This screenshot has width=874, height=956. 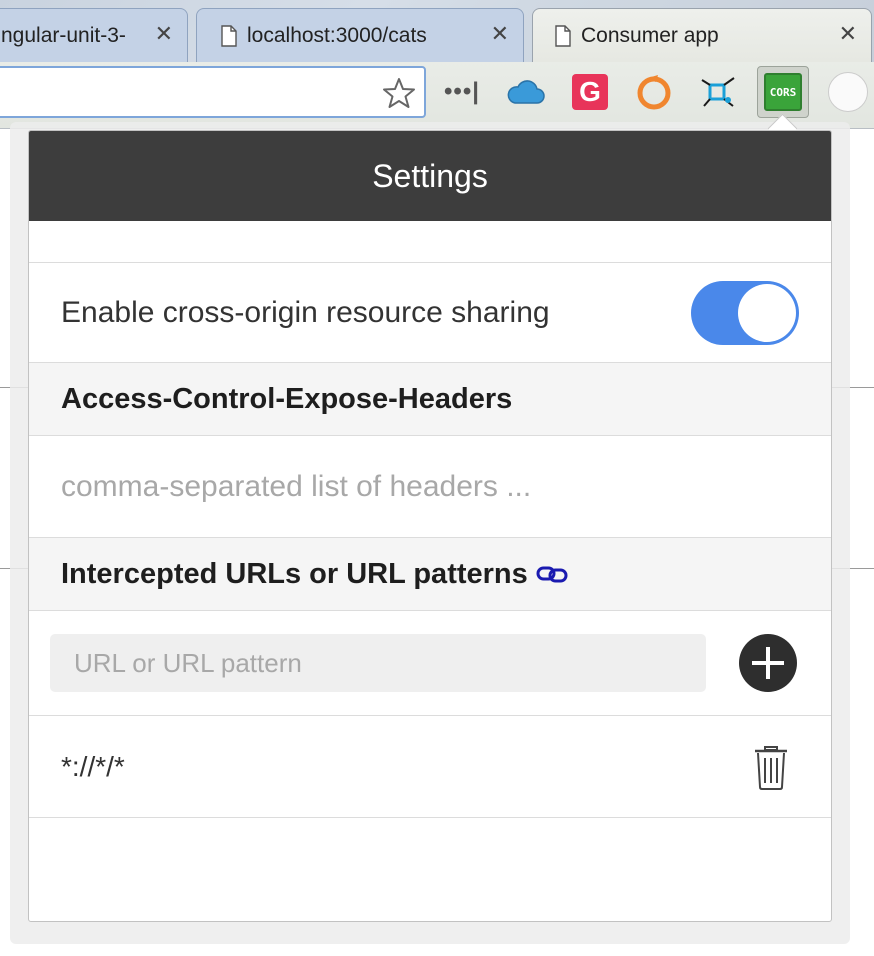 I want to click on popup-title: Settings, so click(x=430, y=176).